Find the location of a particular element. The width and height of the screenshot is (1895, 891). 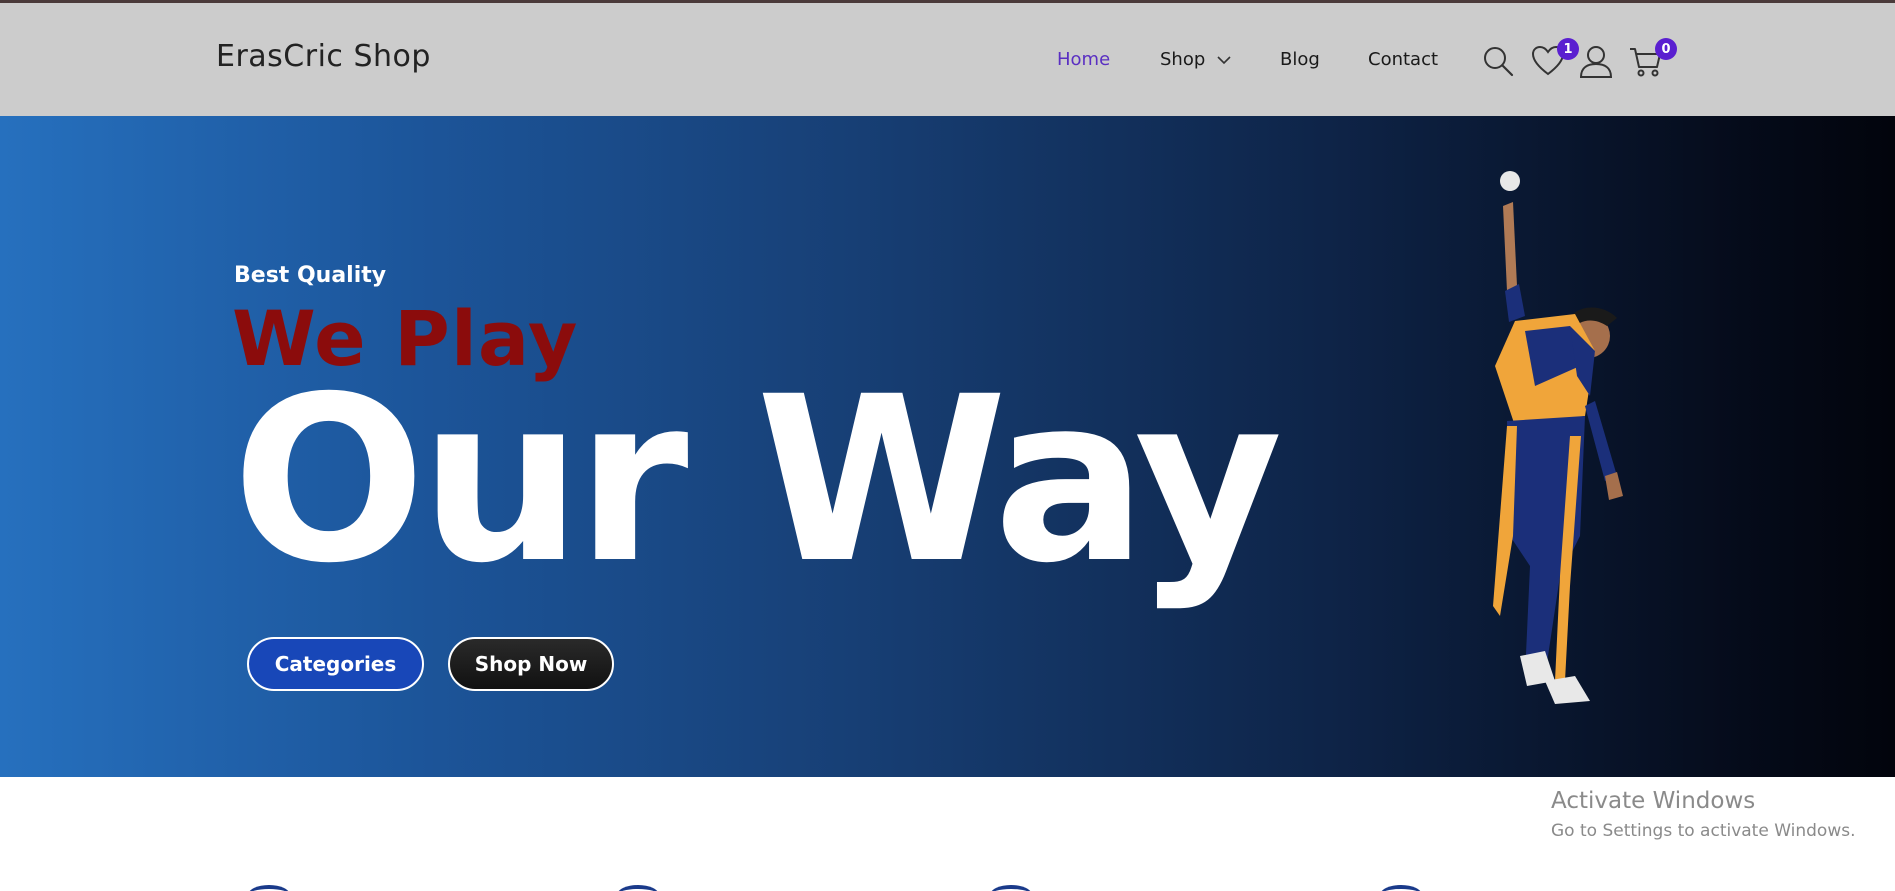

wishlist-count-badge: 1 is located at coordinates (1568, 49).